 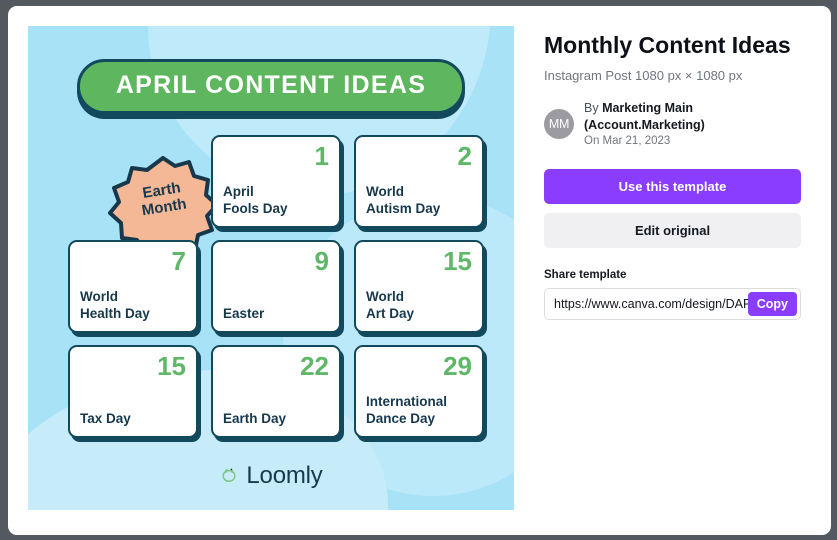 I want to click on byline-prefix: By, so click(x=593, y=107).